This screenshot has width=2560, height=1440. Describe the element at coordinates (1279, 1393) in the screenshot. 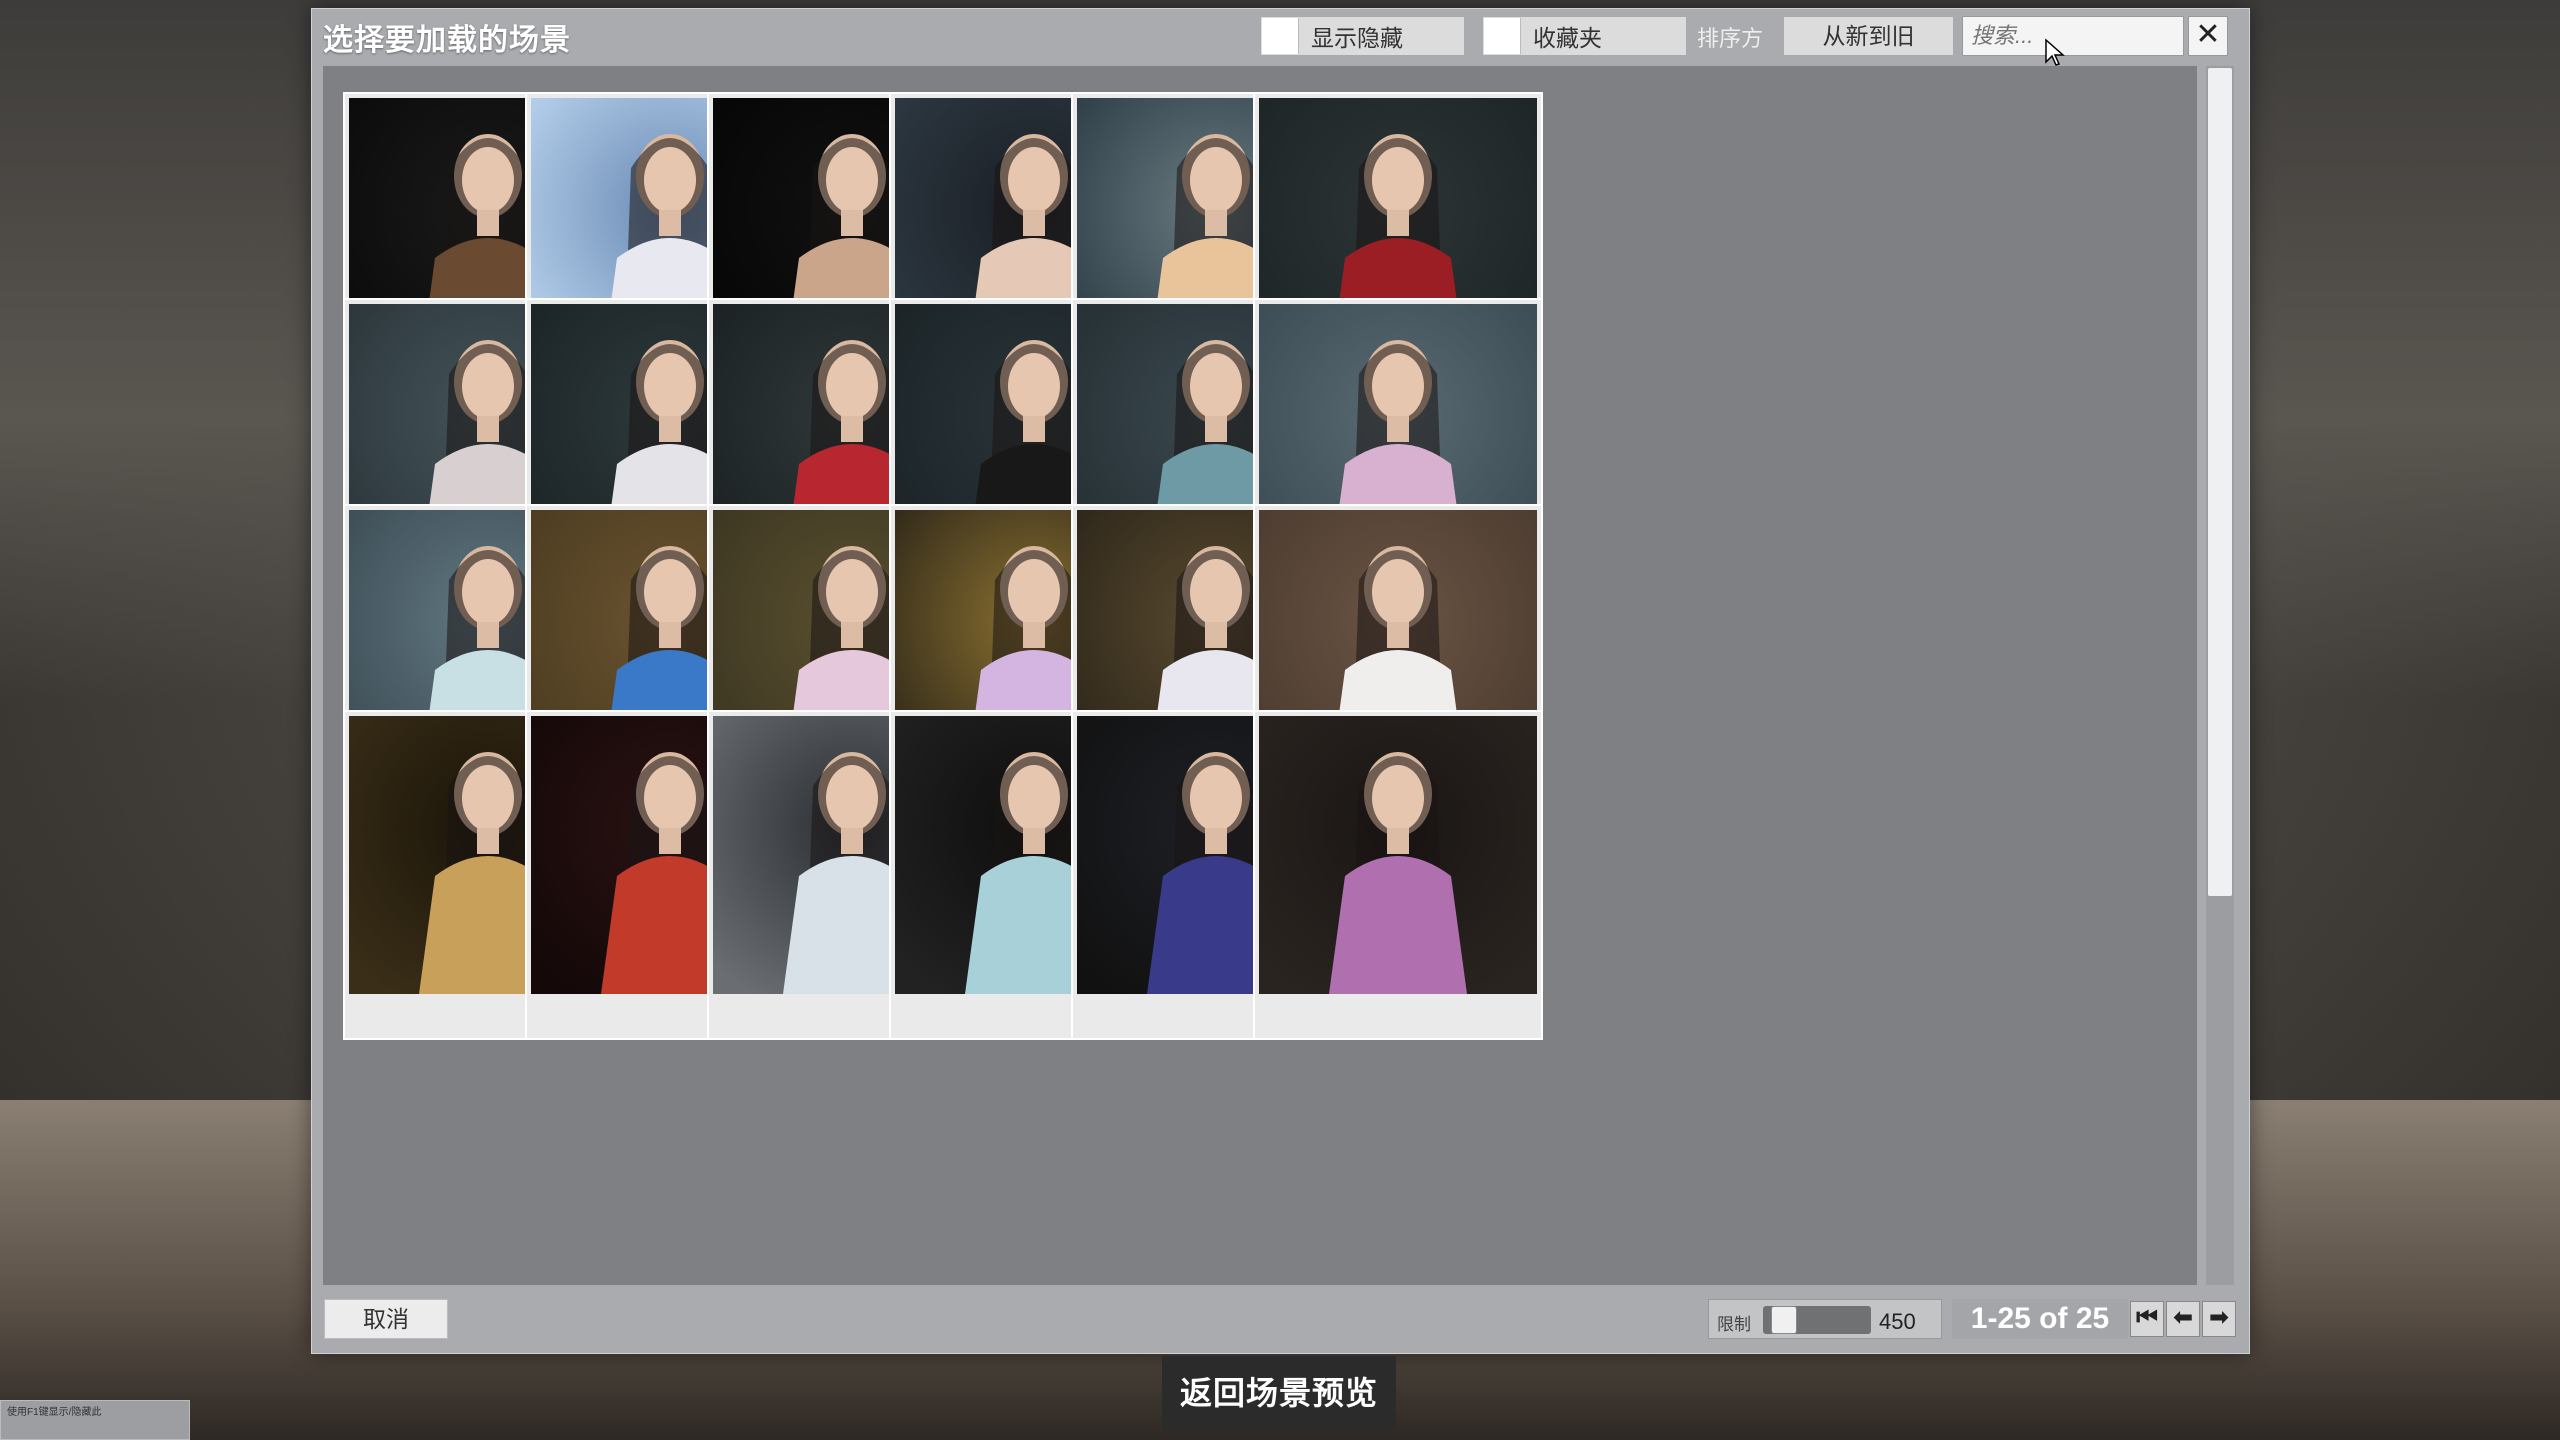

I see `return-to-preview-button: 返回场景预览` at that location.